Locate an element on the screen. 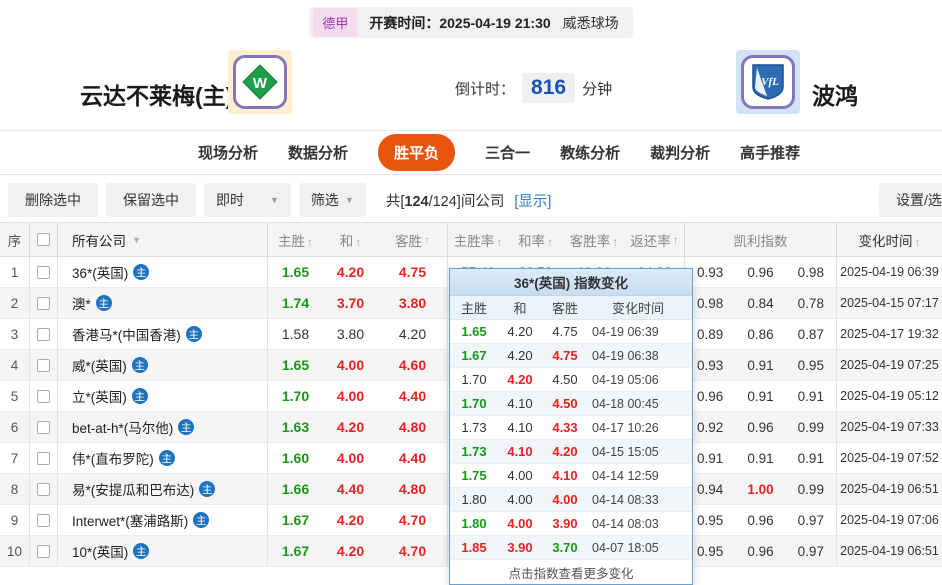 This screenshot has height=585, width=942. popup-odds-home: 1.65 is located at coordinates (474, 331).